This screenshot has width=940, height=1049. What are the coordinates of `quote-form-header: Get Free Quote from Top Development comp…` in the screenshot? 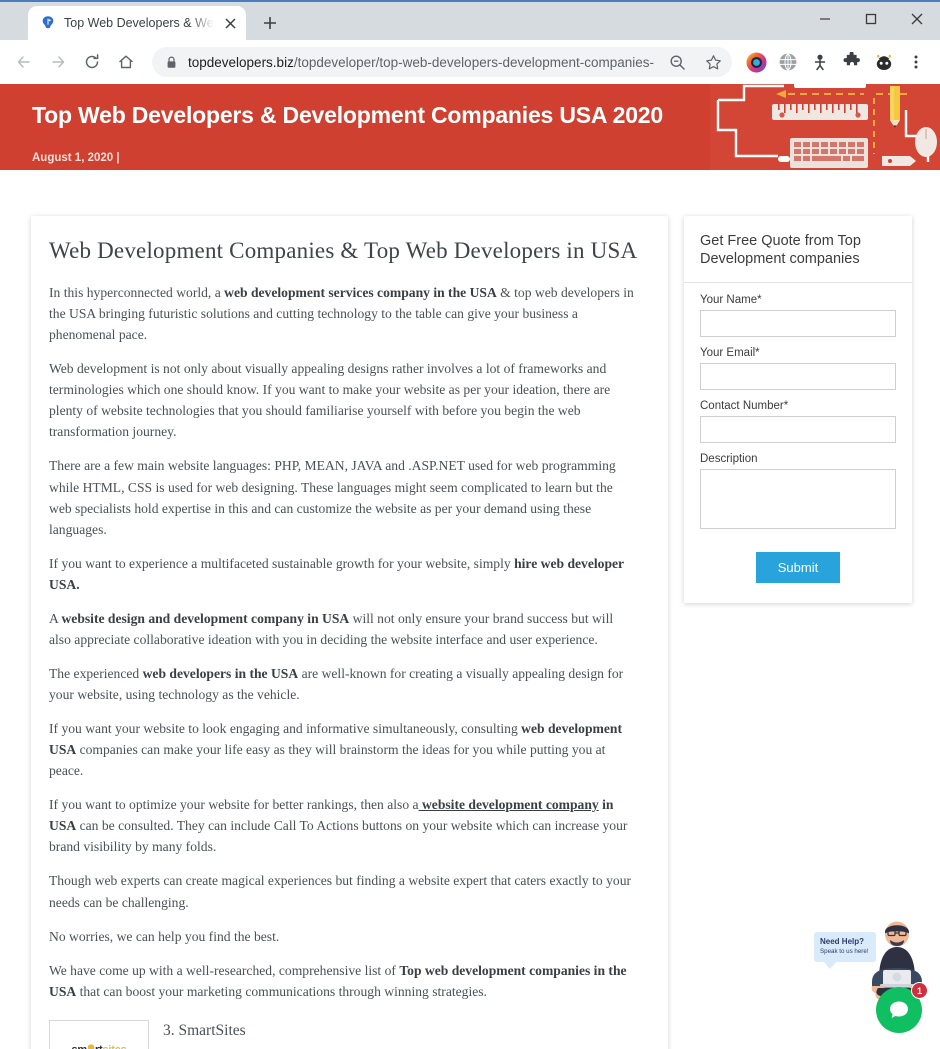 It's located at (798, 250).